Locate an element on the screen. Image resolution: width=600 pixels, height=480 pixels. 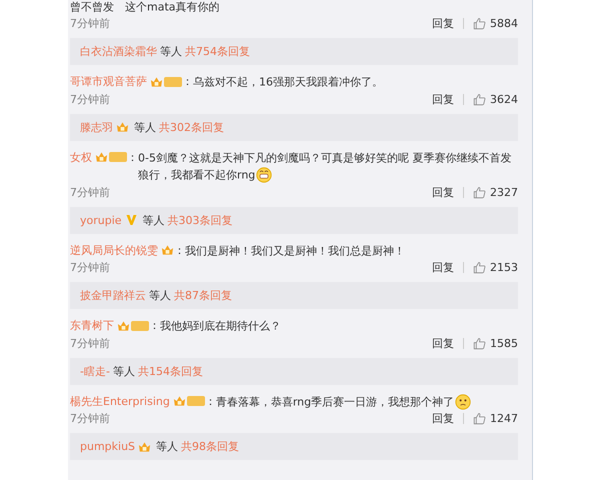
reply-count-link: 共754条回复 is located at coordinates (217, 52).